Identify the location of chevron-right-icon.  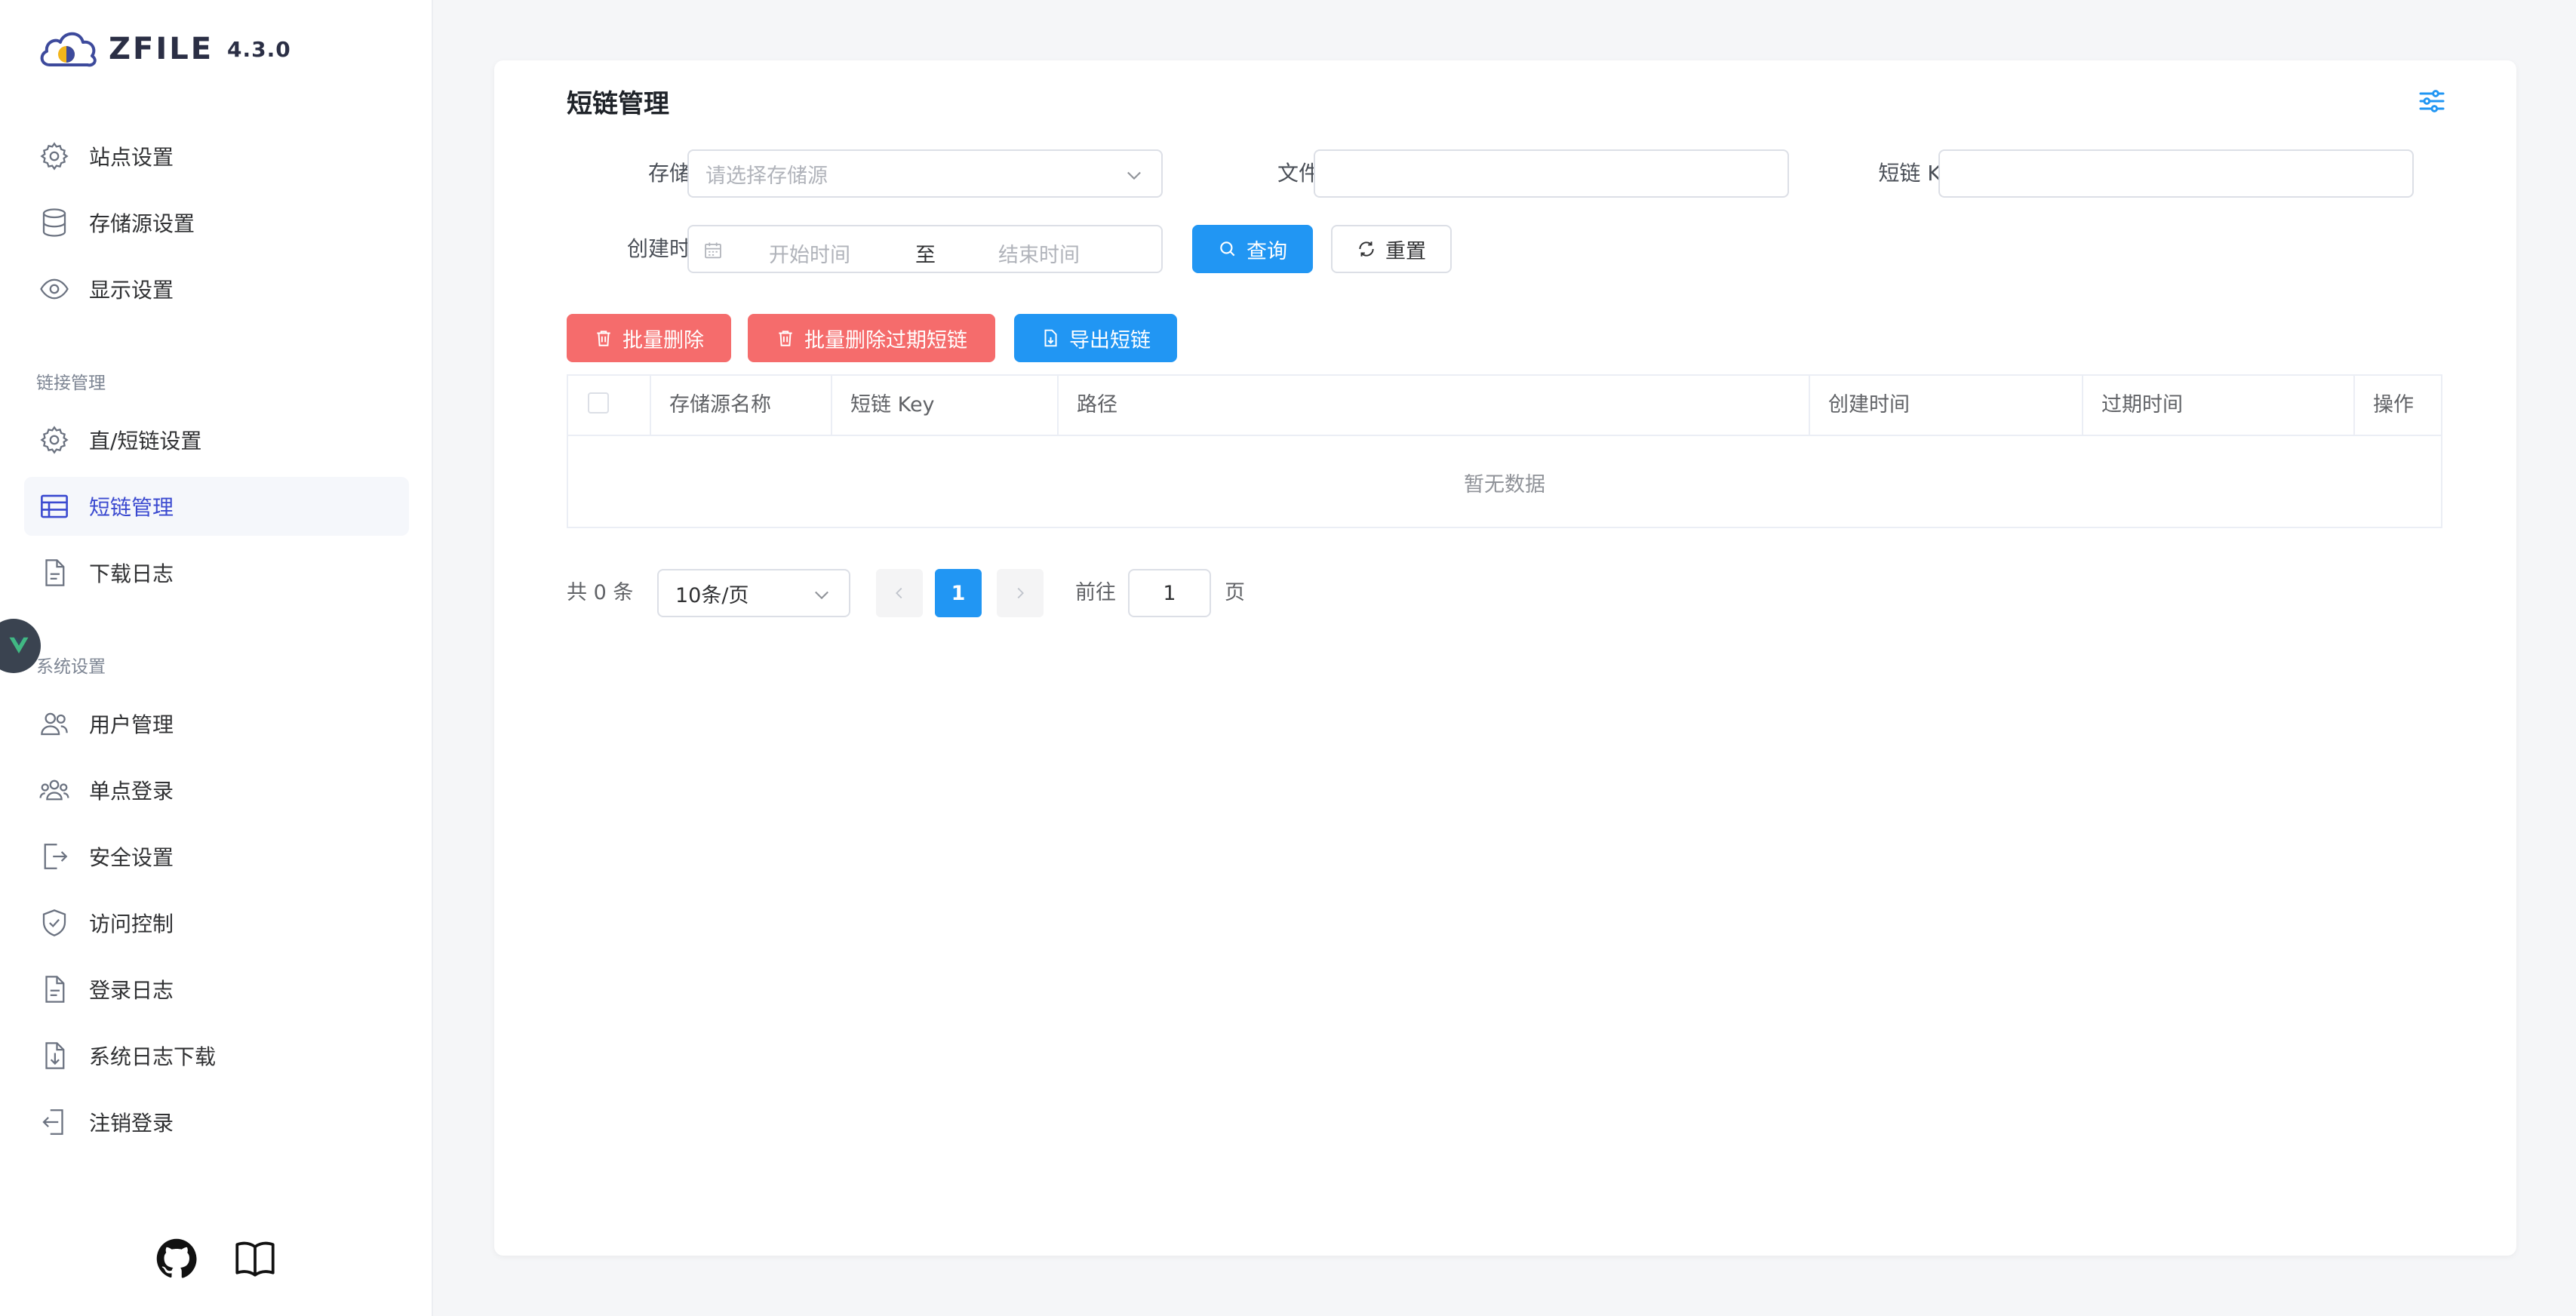
(1020, 593).